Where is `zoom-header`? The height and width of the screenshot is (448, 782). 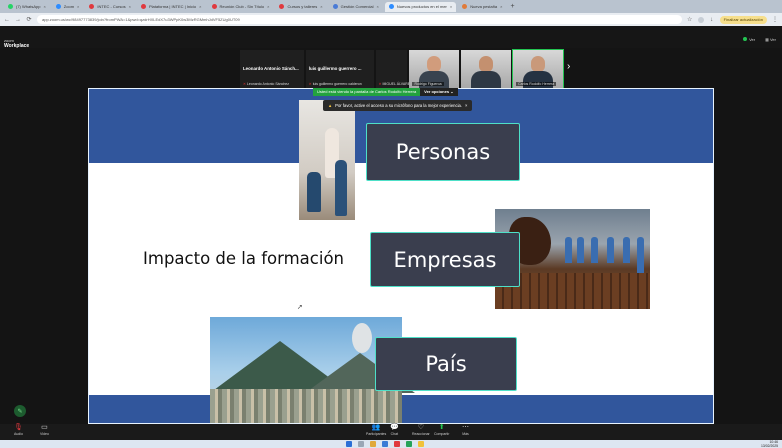
zoom-header is located at coordinates (391, 37).